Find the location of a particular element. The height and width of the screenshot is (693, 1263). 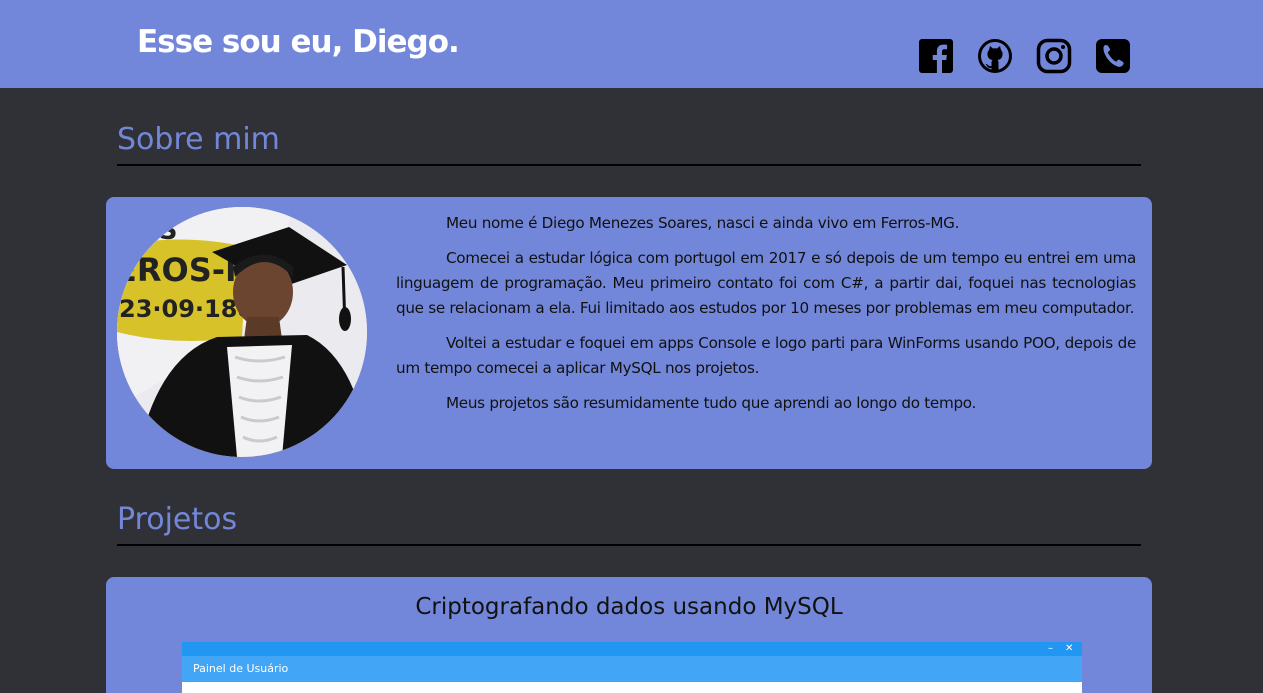

profile-photo: RES EROS-M 23·09·1884 is located at coordinates (242, 332).